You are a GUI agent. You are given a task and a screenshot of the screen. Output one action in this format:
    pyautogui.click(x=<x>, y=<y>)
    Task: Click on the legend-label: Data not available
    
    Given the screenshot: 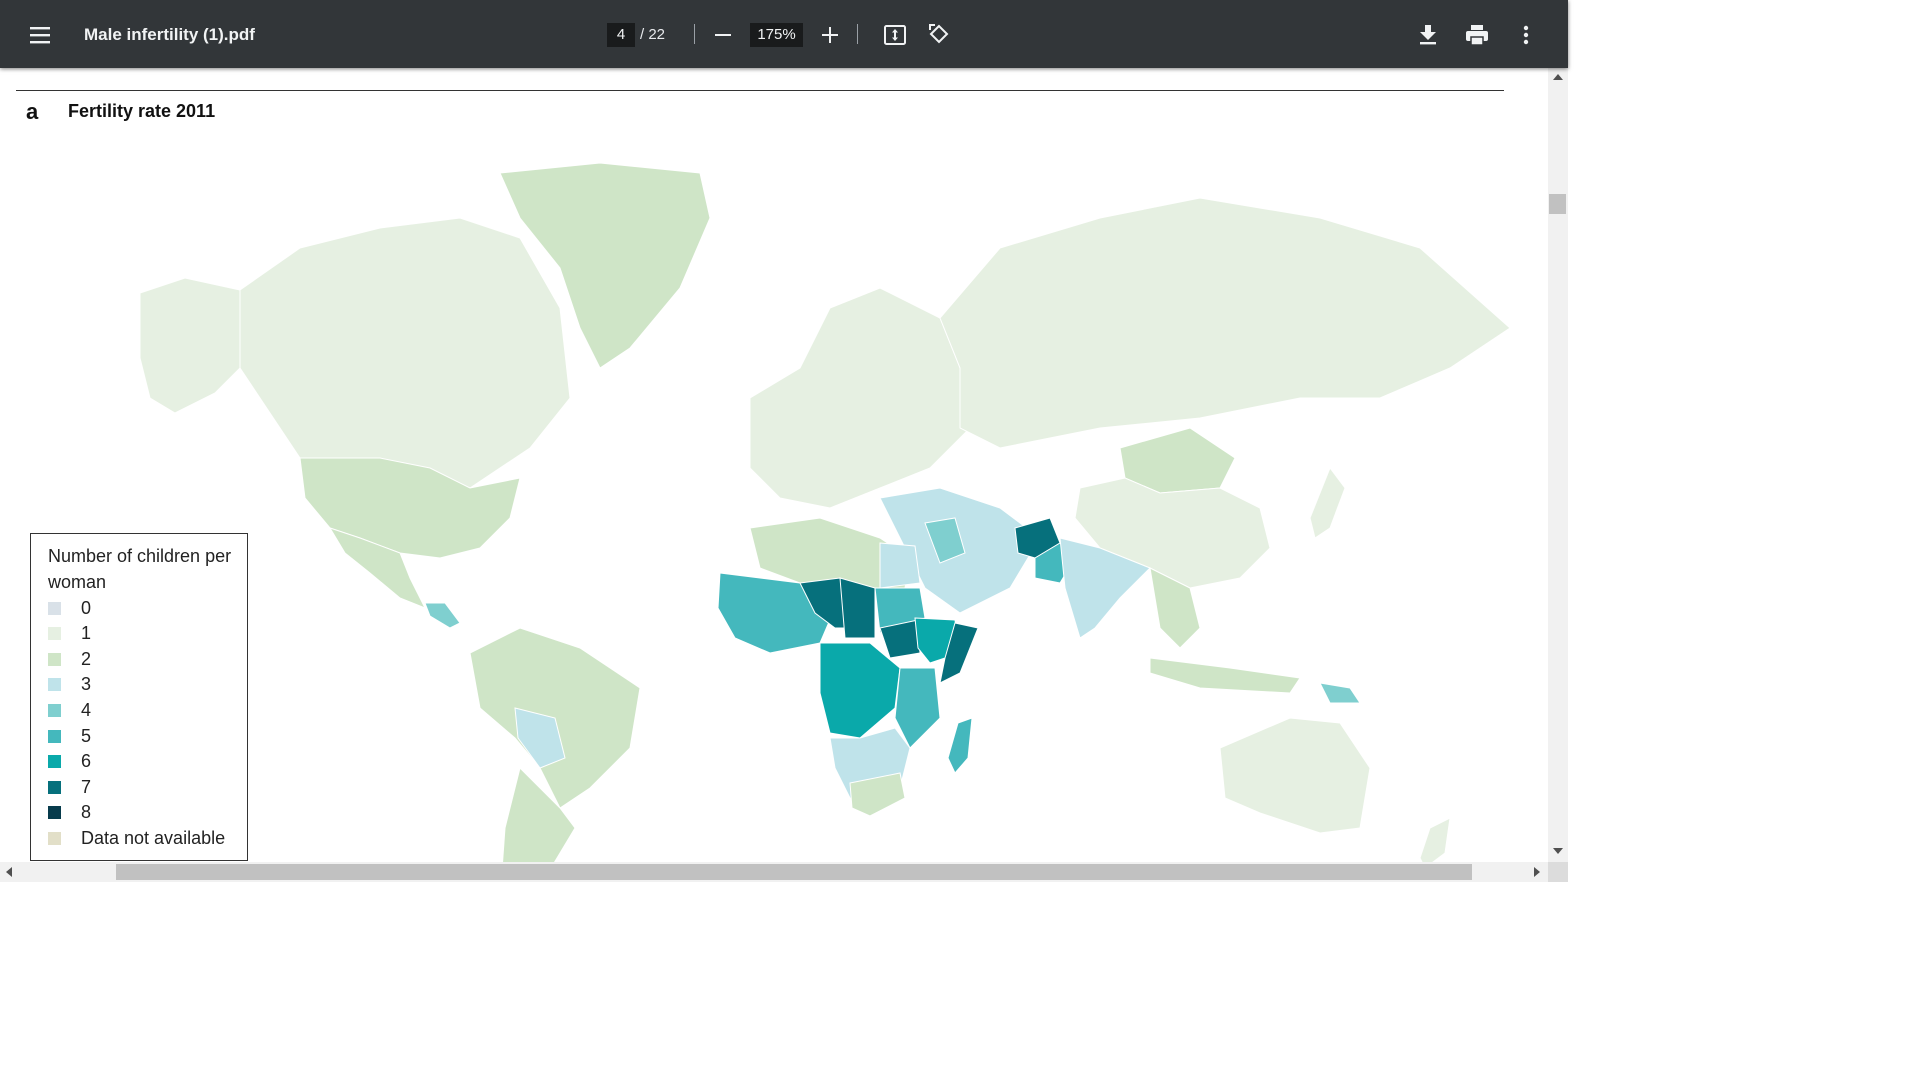 What is the action you would take?
    pyautogui.click(x=153, y=837)
    